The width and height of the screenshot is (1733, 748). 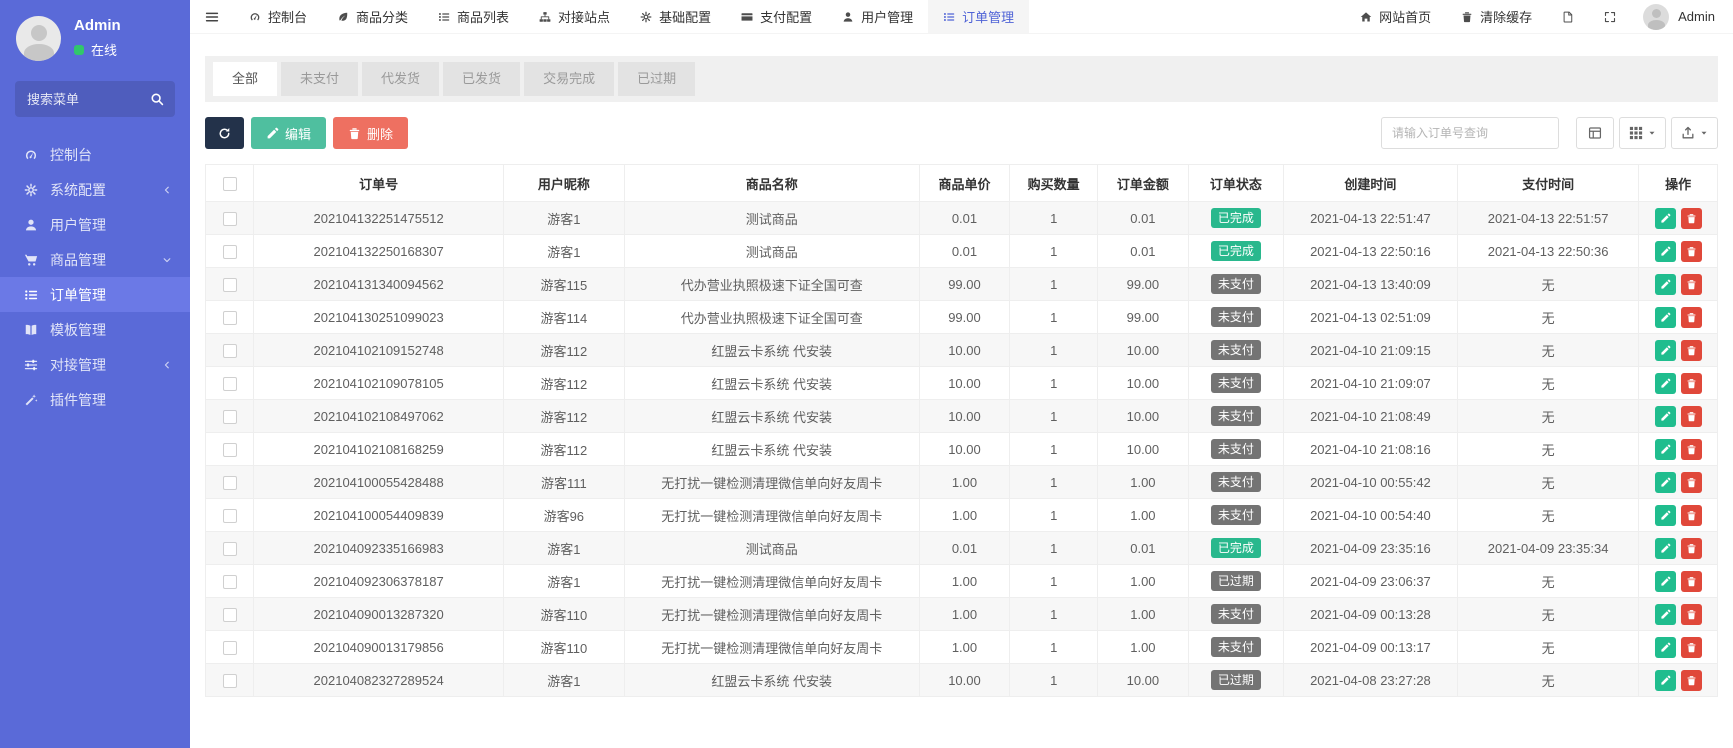 I want to click on top-menu-base-config: 基础配置, so click(x=675, y=16).